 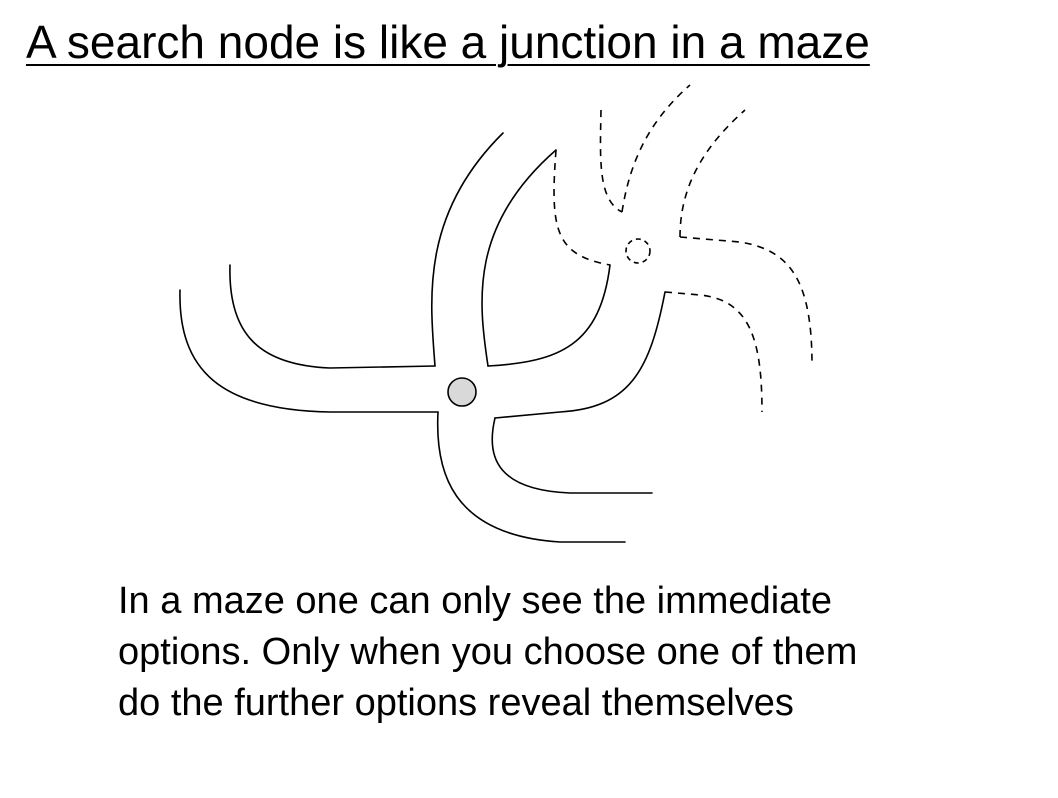 What do you see at coordinates (549, 315) in the screenshot?
I see `upright-corridor-upper-wall` at bounding box center [549, 315].